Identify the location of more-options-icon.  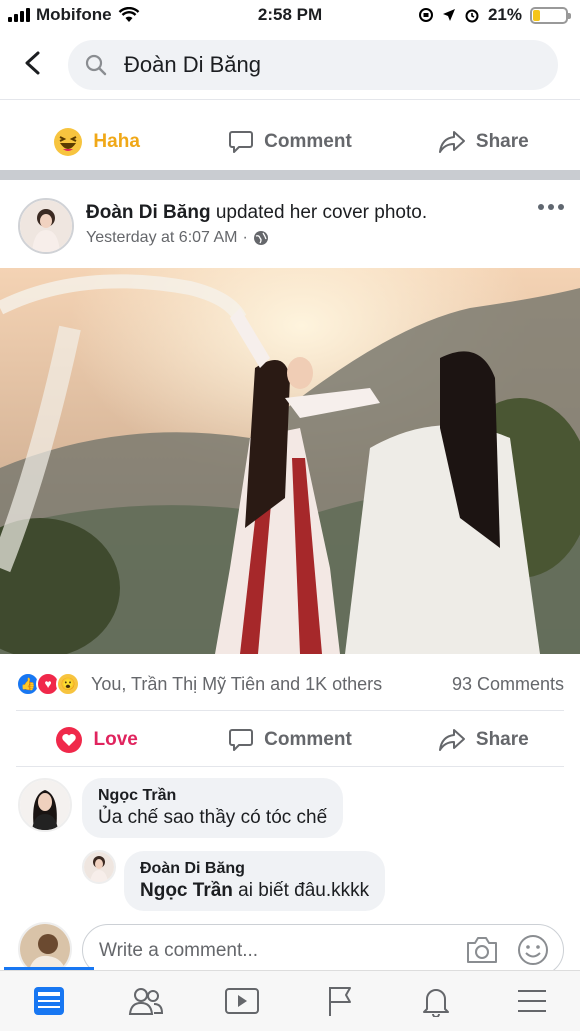
(551, 207).